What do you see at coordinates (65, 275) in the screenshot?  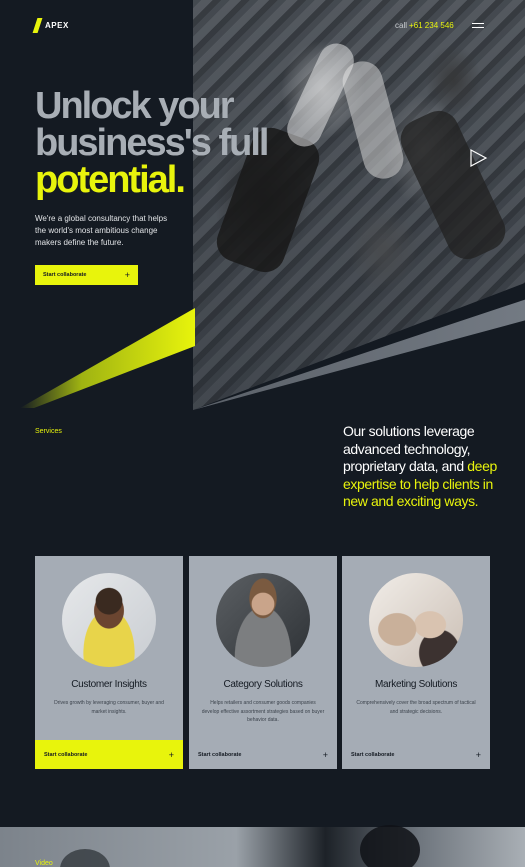 I see `hero-cta-label: Start collaborate` at bounding box center [65, 275].